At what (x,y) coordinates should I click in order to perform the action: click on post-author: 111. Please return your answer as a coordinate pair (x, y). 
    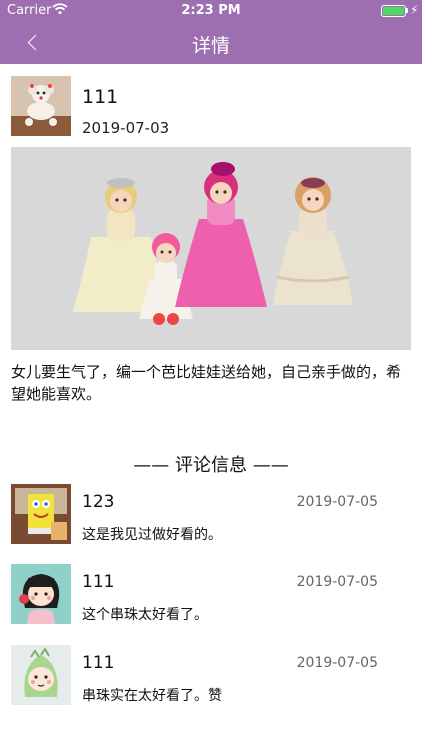
    Looking at the image, I should click on (100, 97).